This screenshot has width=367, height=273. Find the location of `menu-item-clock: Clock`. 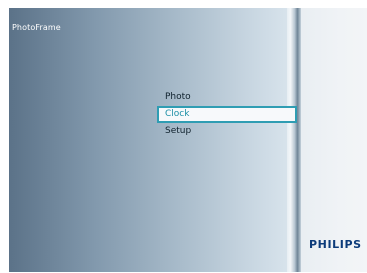

menu-item-clock: Clock is located at coordinates (227, 114).